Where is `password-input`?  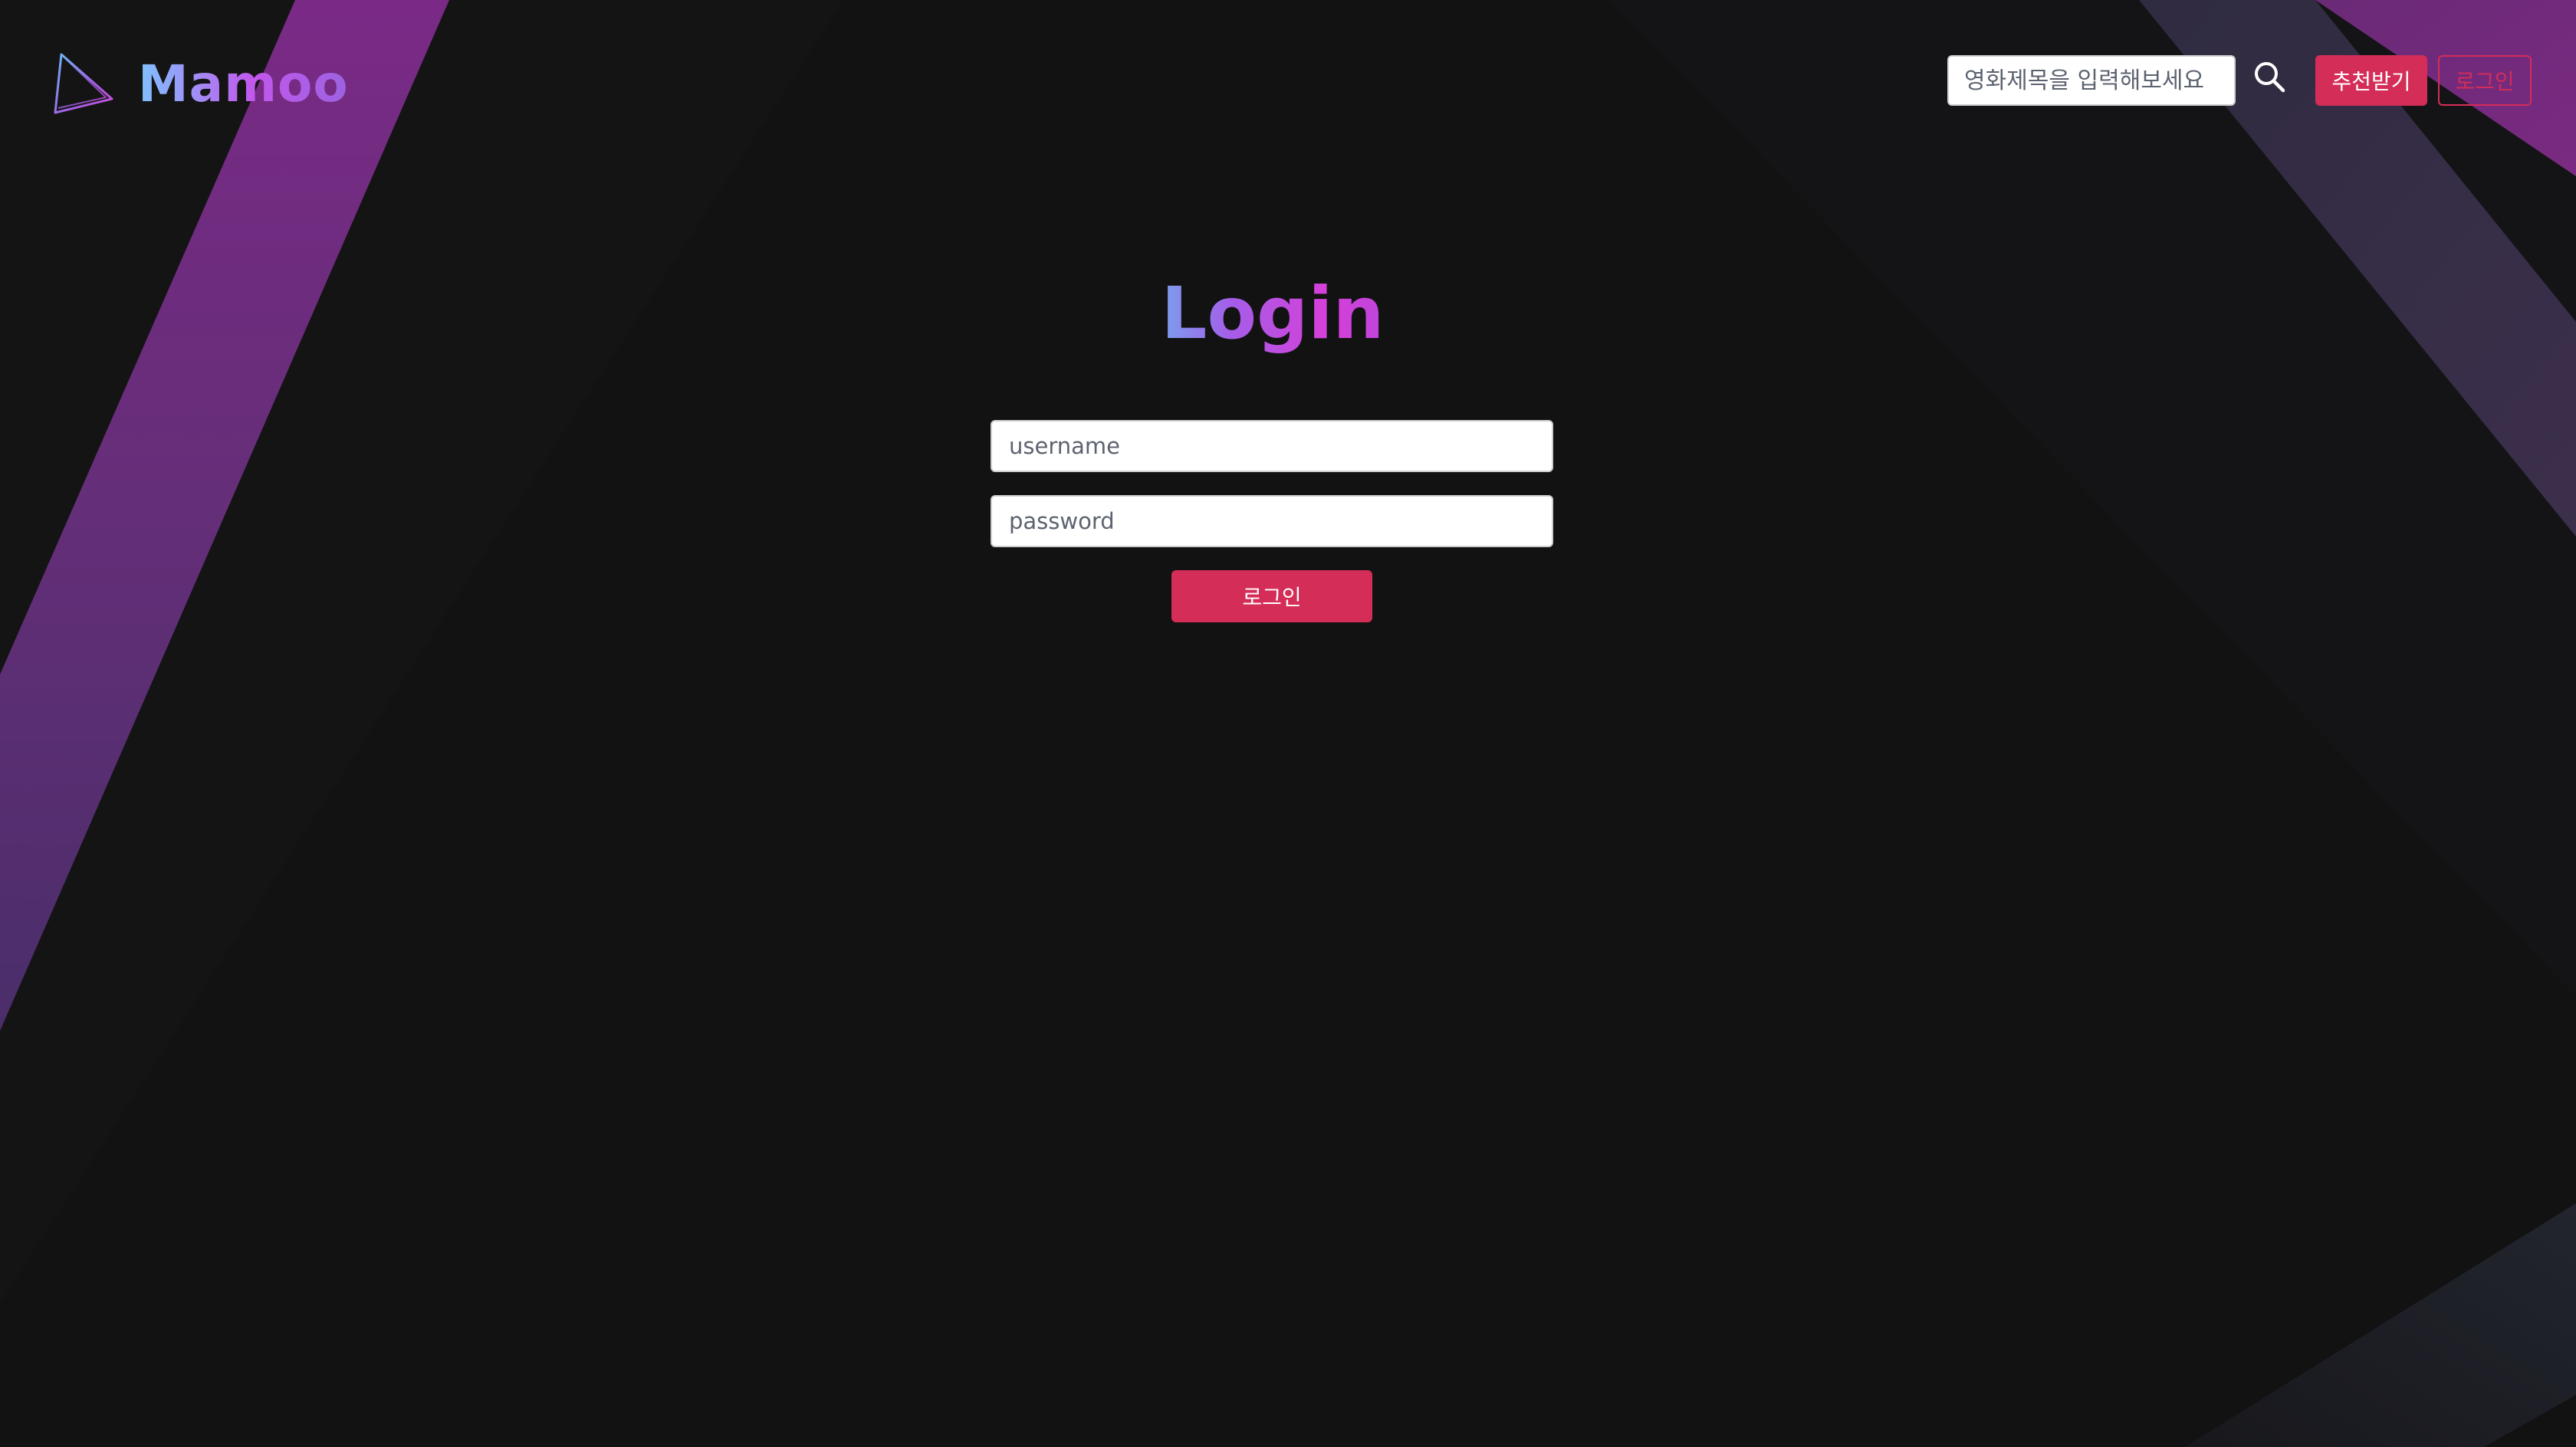 password-input is located at coordinates (1272, 521).